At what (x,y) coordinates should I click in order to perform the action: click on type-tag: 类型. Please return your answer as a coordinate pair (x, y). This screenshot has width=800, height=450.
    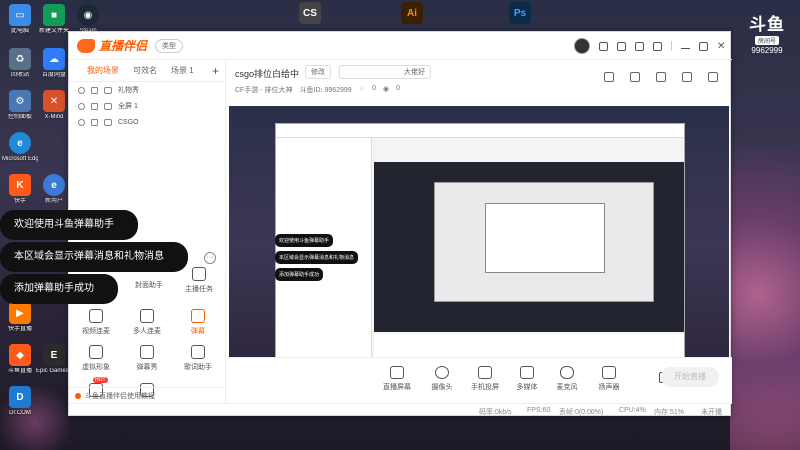
    Looking at the image, I should click on (169, 45).